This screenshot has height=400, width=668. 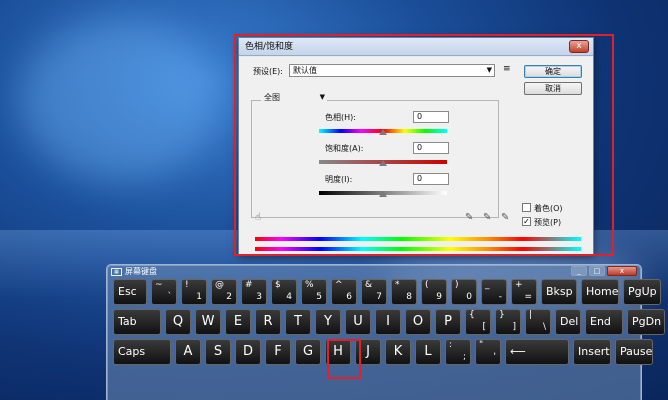 I want to click on key-shift-symbol: !, so click(x=187, y=285).